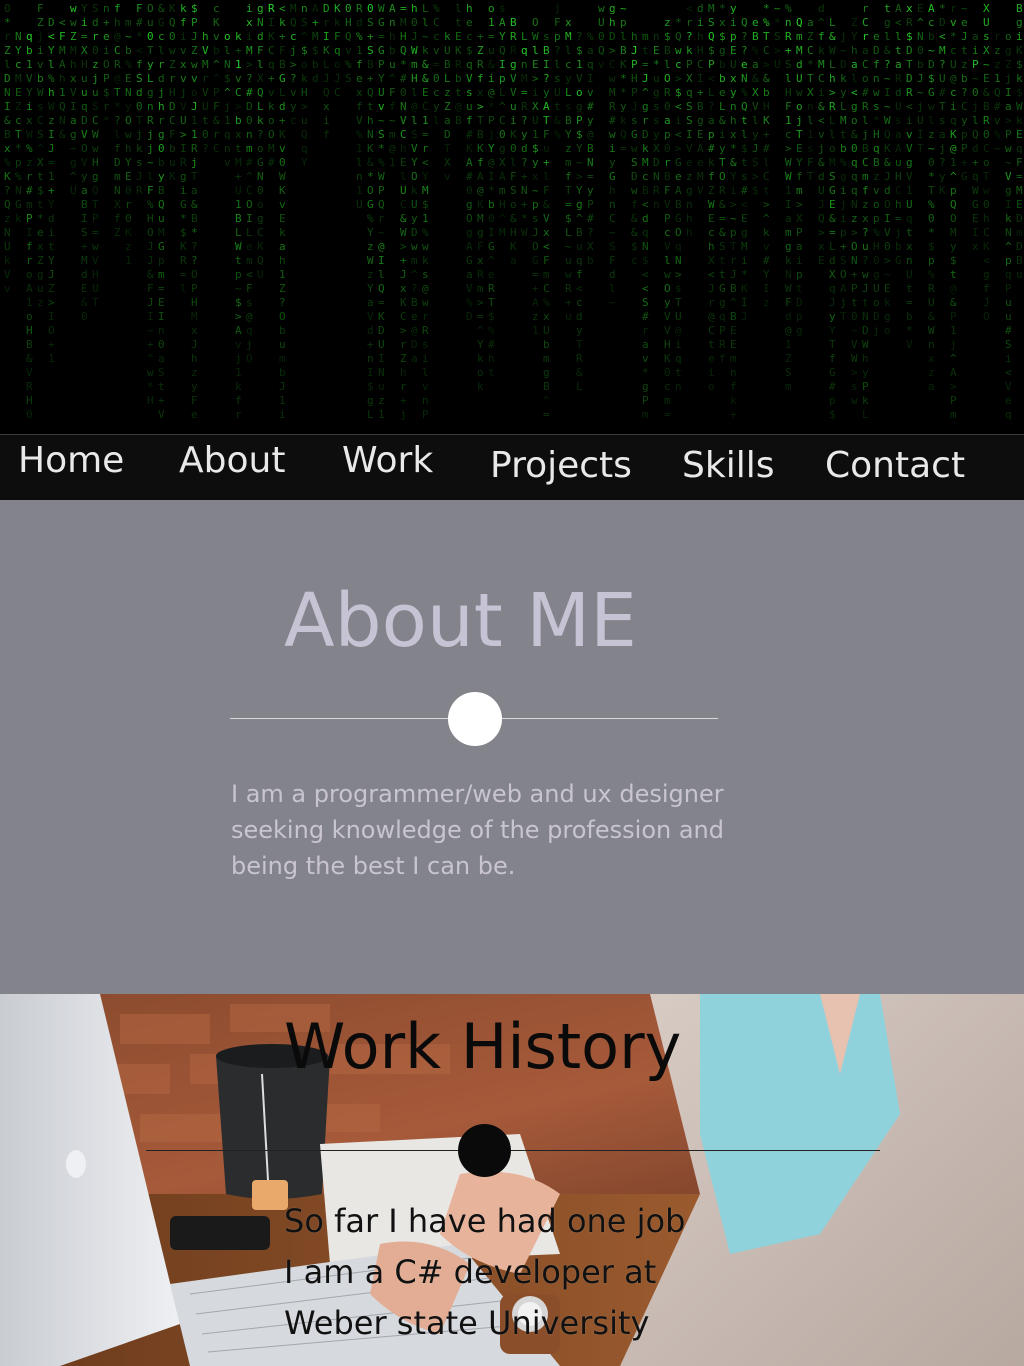  Describe the element at coordinates (232, 461) in the screenshot. I see `nav-about-link: About` at that location.